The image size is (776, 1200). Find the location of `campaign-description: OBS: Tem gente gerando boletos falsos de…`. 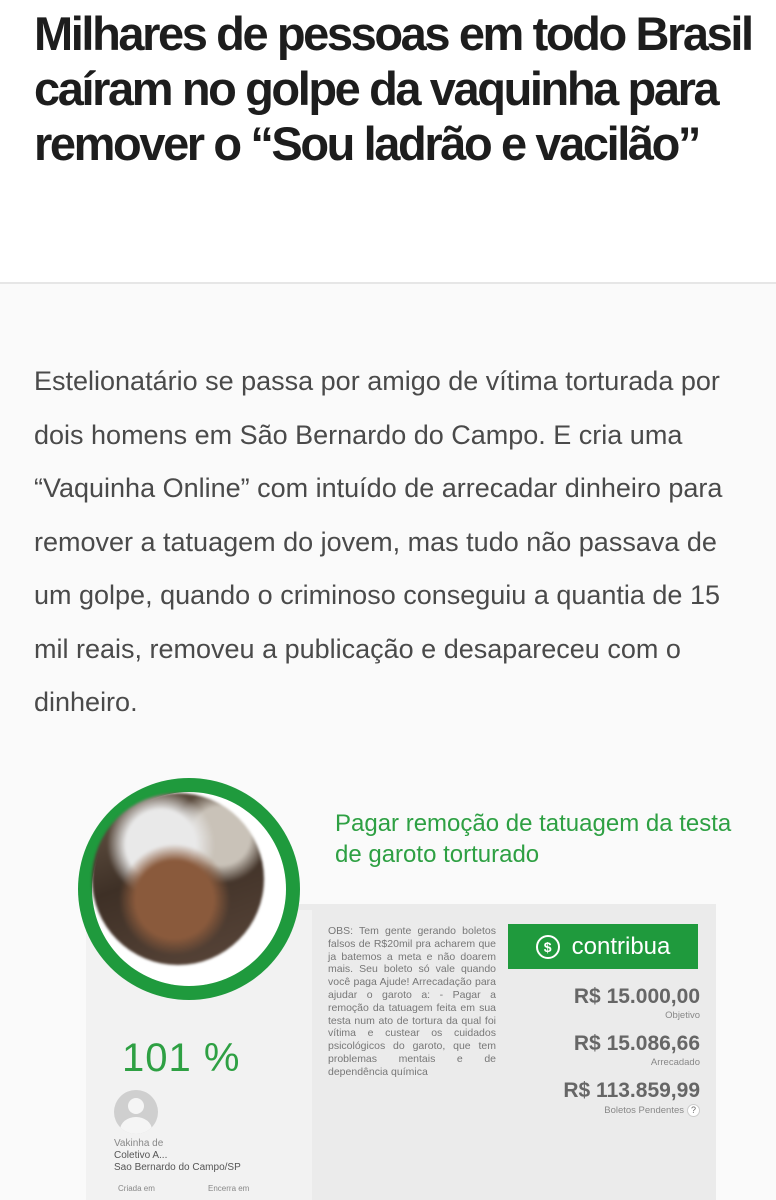

campaign-description: OBS: Tem gente gerando boletos falsos de… is located at coordinates (412, 1001).